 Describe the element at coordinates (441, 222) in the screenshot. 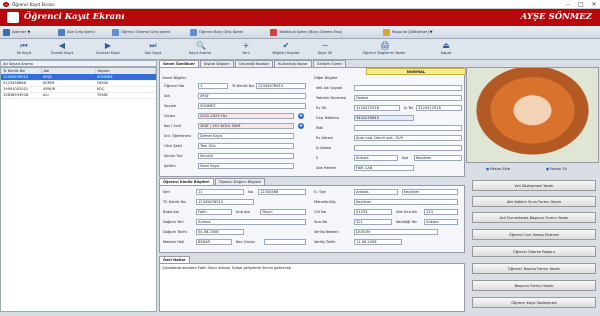

I see `verildigi-input: Ankara` at that location.